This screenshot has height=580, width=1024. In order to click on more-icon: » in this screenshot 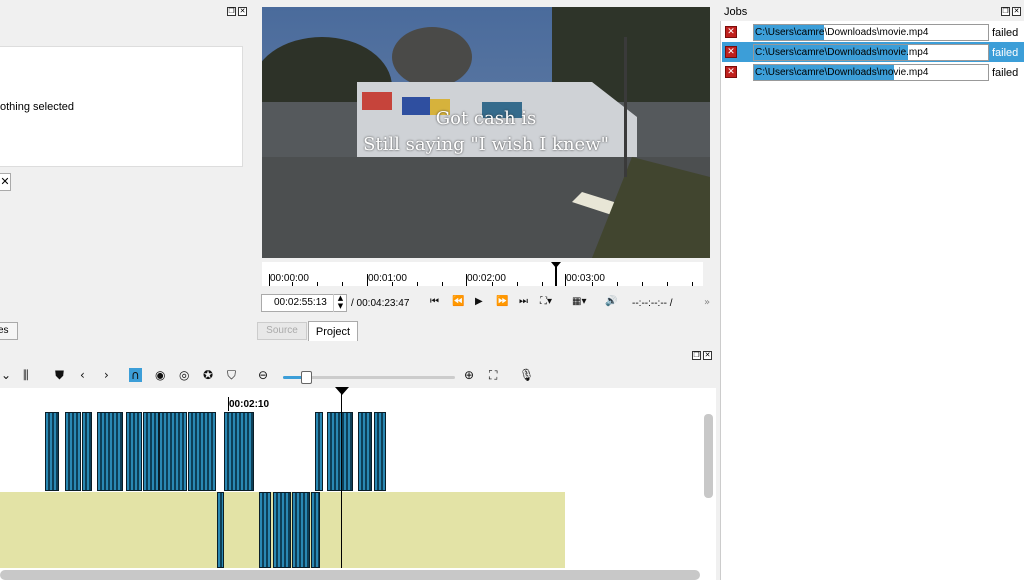, I will do `click(707, 302)`.